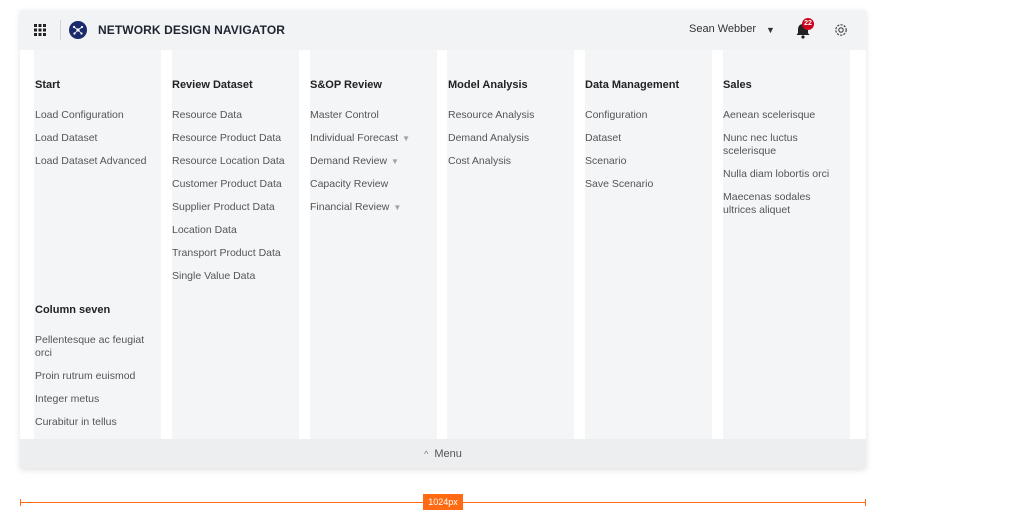 This screenshot has width=1024, height=512. I want to click on menu-item-nunc-nec: Nunc nec luctus scelerisque, so click(773, 145).